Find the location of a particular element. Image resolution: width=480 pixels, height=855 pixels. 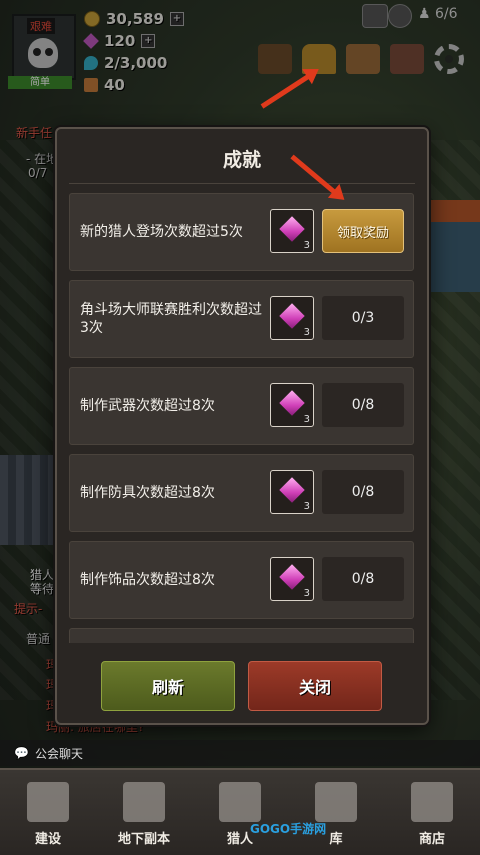

close-button: 关闭 is located at coordinates (315, 686).